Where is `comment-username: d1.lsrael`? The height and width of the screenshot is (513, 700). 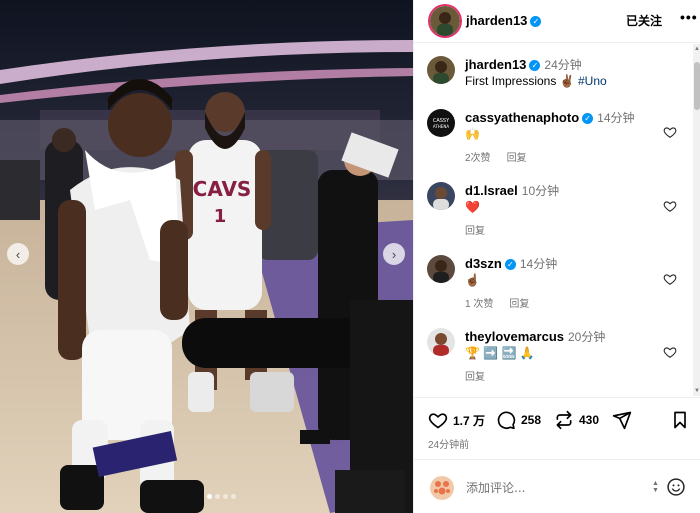
comment-username: d1.lsrael is located at coordinates (491, 190).